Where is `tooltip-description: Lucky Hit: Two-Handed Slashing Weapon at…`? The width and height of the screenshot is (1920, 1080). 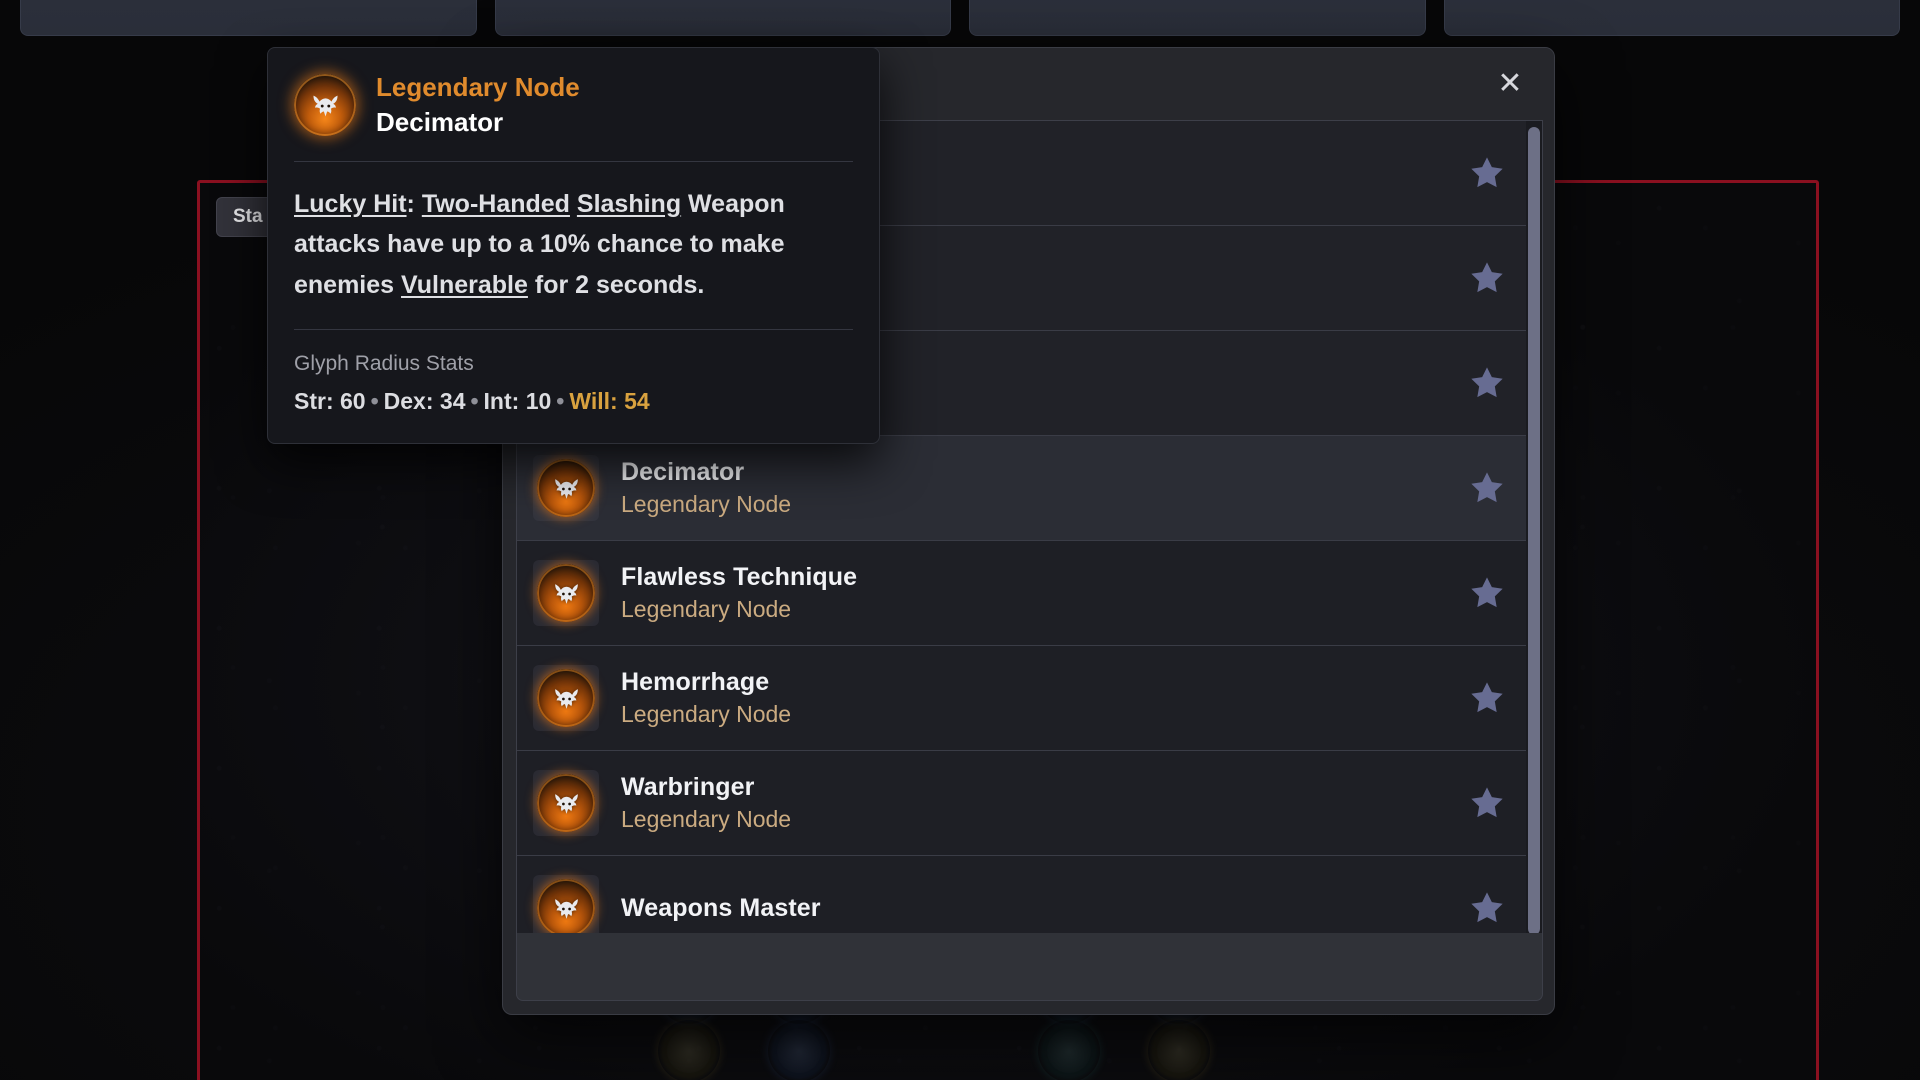 tooltip-description: Lucky Hit: Two-Handed Slashing Weapon at… is located at coordinates (539, 244).